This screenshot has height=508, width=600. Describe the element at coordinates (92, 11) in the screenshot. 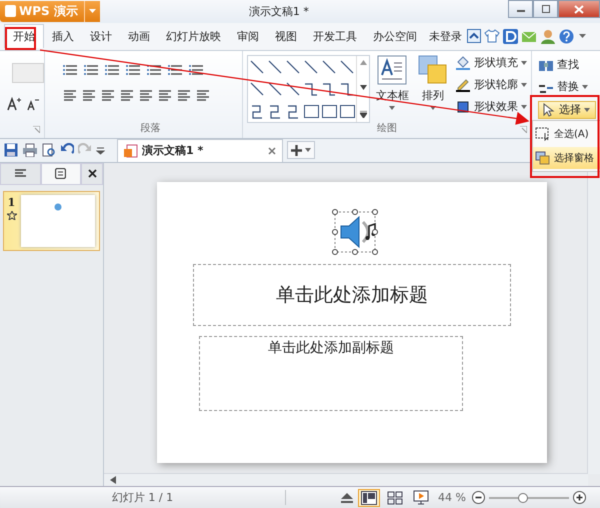

I see `app-menu-dropdown` at that location.